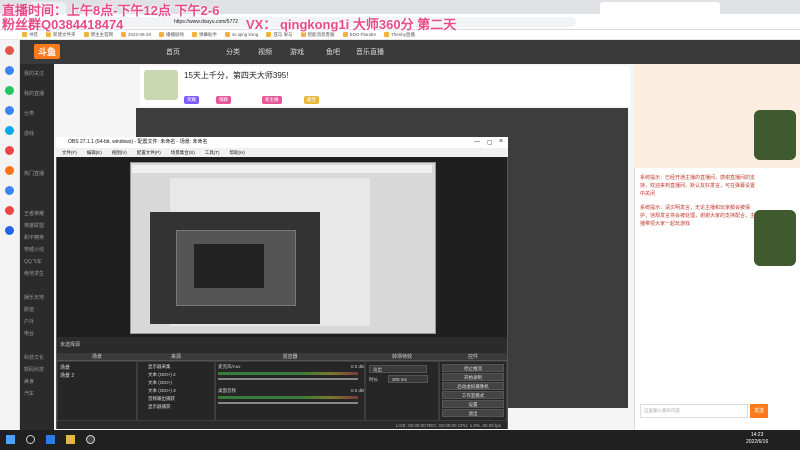  What do you see at coordinates (33, 261) in the screenshot?
I see `sidebar-item: QQ飞车` at bounding box center [33, 261].